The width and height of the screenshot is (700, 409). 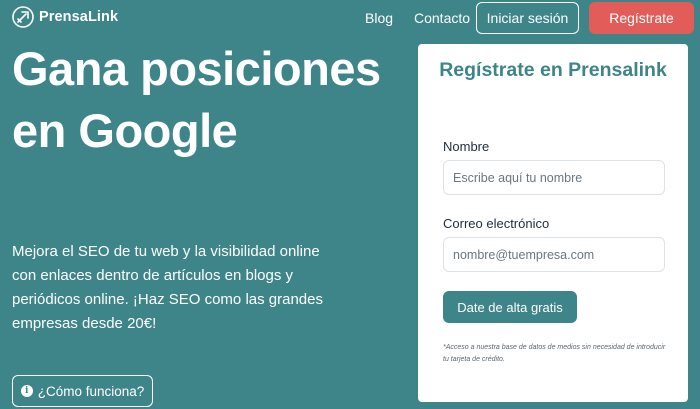 I want to click on signup-title: Regístrate en Prensalink, so click(x=553, y=70).